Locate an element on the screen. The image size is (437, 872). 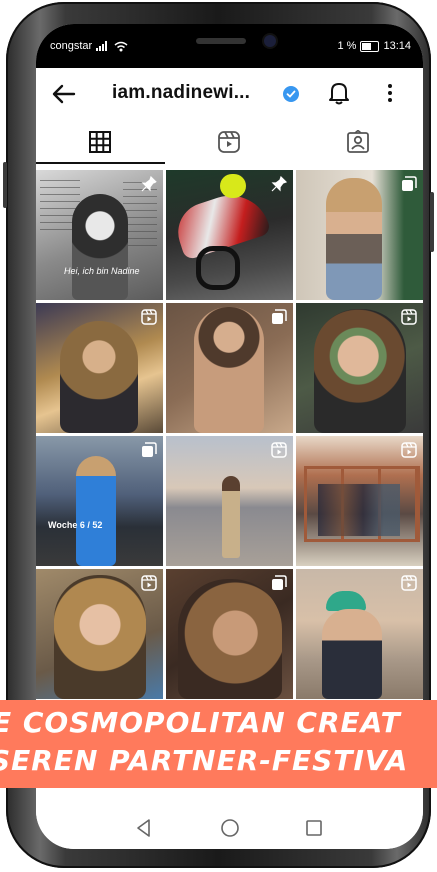
post-4-person is located at coordinates (99, 377).